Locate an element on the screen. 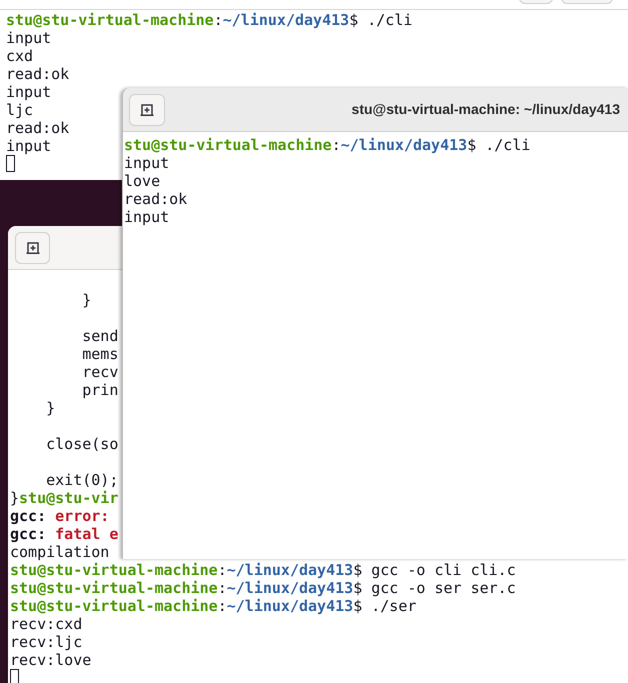 This screenshot has width=628, height=683. window-title: stu@stu-virtual-machine: ~/linux/day413 is located at coordinates (486, 109).